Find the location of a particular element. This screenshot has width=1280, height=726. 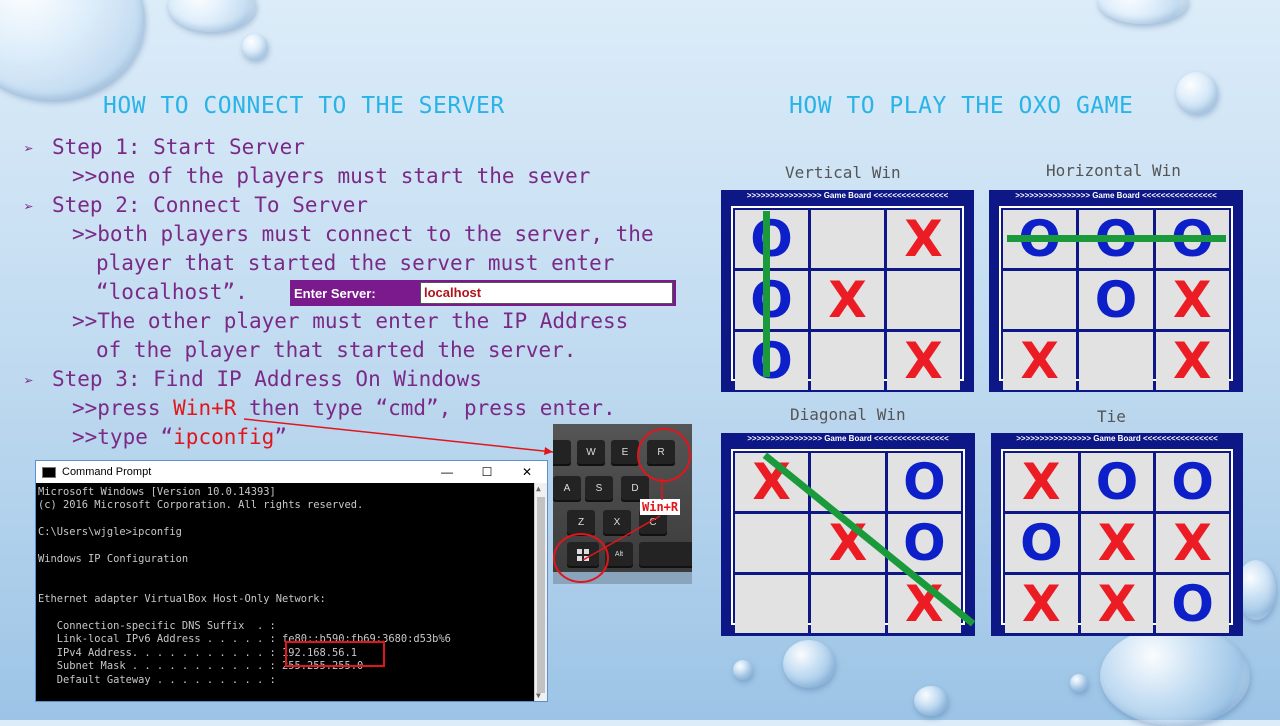

scroll-up-icon: ▲ is located at coordinates (538, 488).